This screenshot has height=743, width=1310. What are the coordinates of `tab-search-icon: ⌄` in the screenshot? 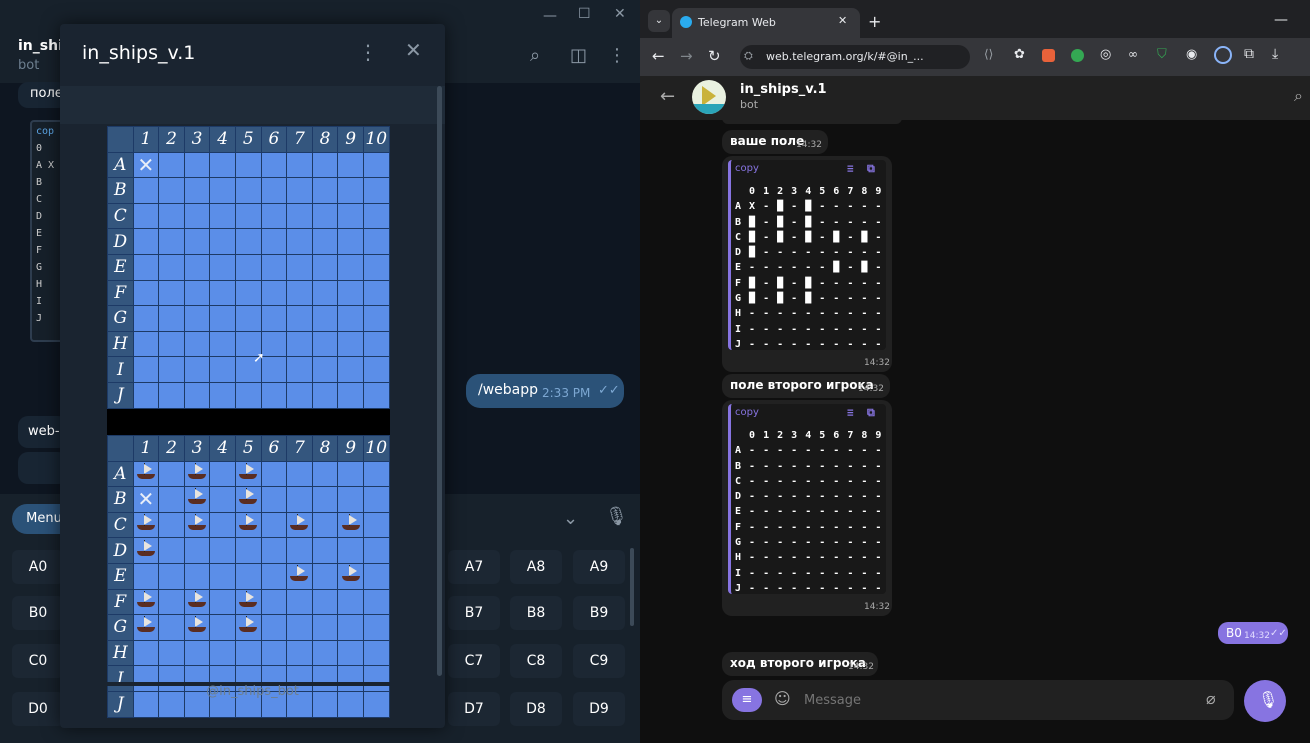 It's located at (659, 21).